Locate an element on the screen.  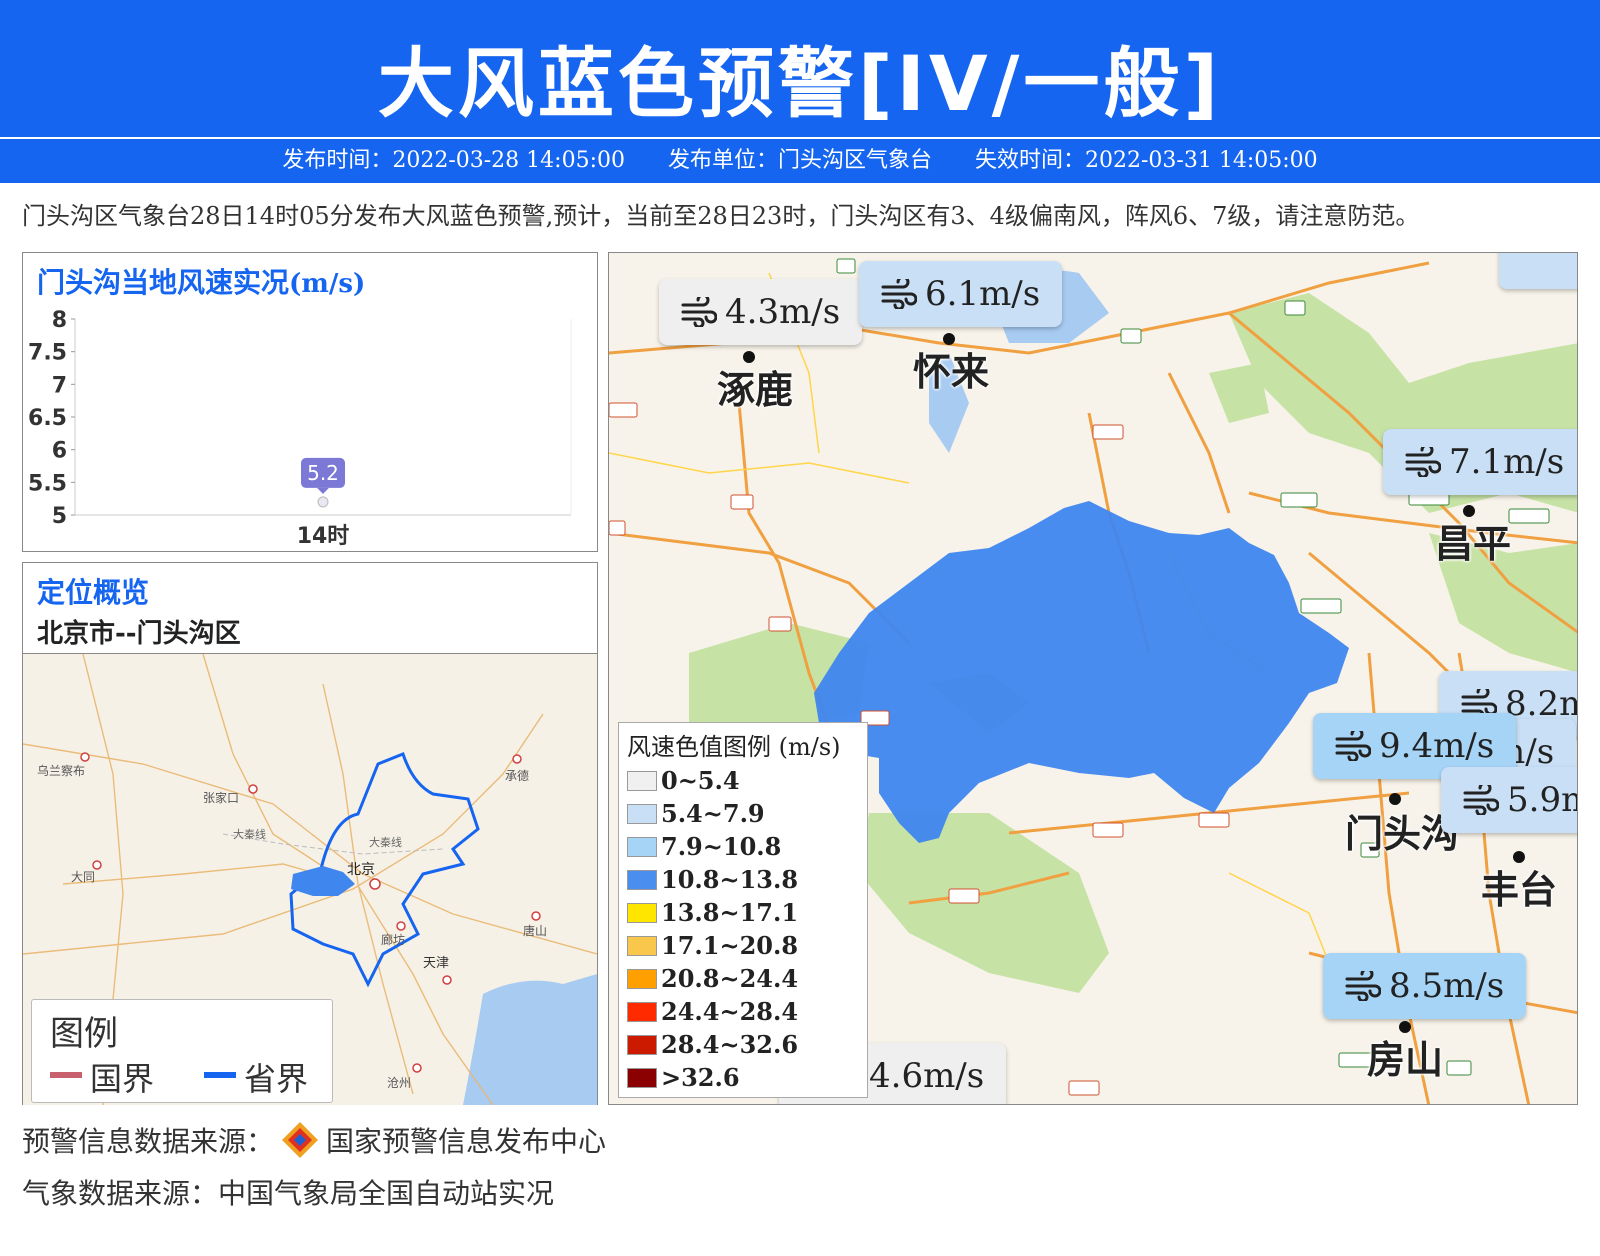
wind-legend-label: 20.8~24.4 is located at coordinates (730, 978).